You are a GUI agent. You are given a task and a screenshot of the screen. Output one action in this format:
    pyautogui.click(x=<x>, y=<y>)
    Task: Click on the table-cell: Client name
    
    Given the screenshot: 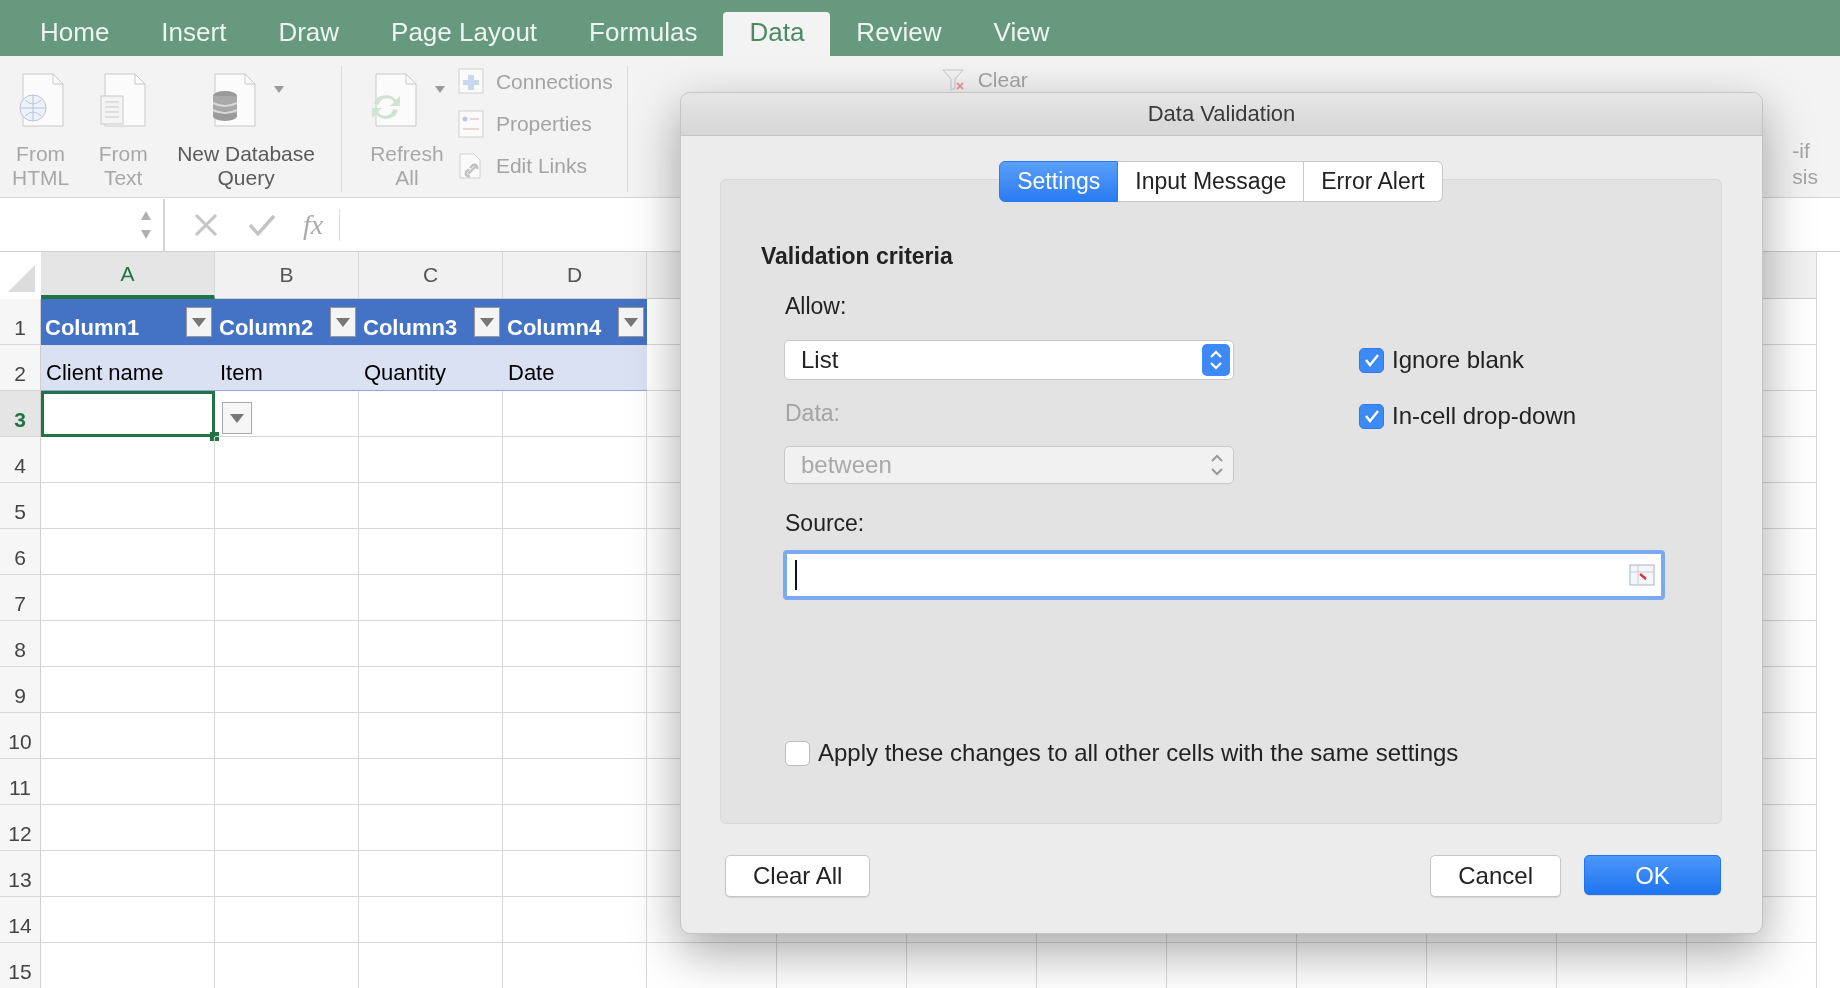 What is the action you would take?
    pyautogui.click(x=128, y=368)
    